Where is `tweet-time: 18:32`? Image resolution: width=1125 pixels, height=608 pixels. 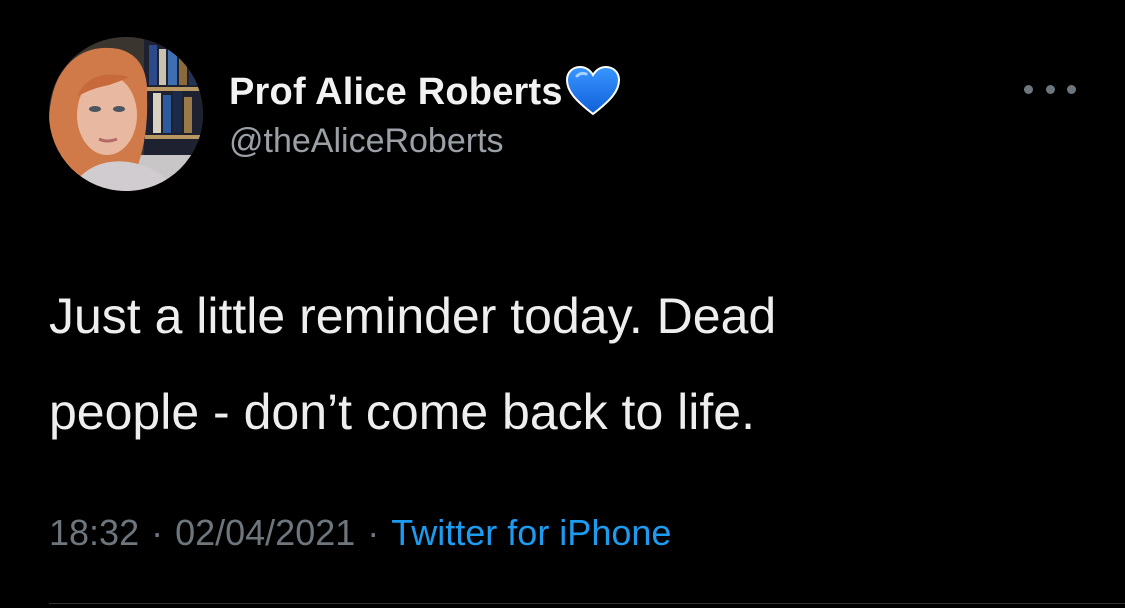 tweet-time: 18:32 is located at coordinates (94, 533).